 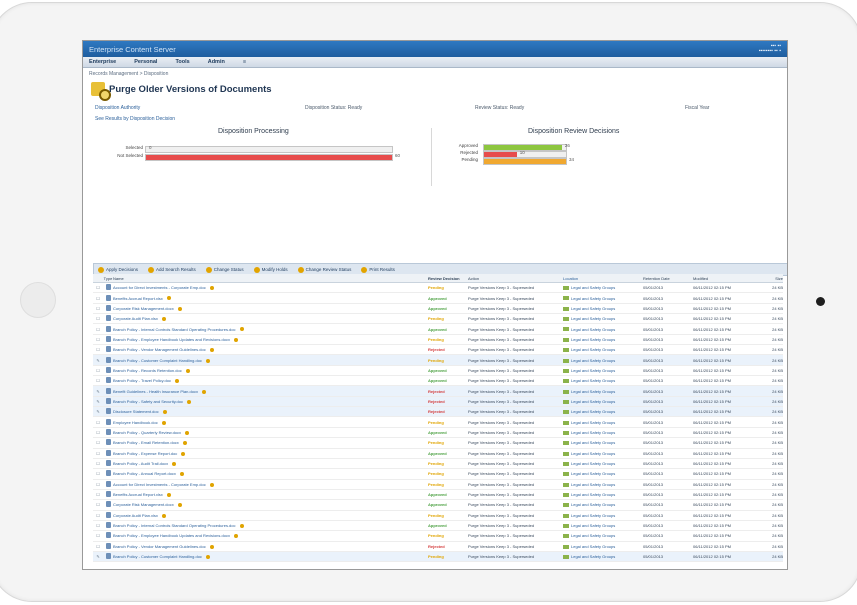 I want to click on row-name: Branch Policy - Records Retention.doc, so click(x=147, y=370).